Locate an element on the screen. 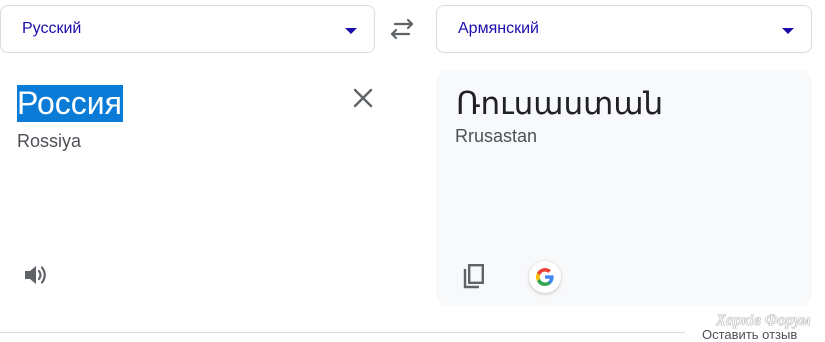  clear-source-button is located at coordinates (363, 98).